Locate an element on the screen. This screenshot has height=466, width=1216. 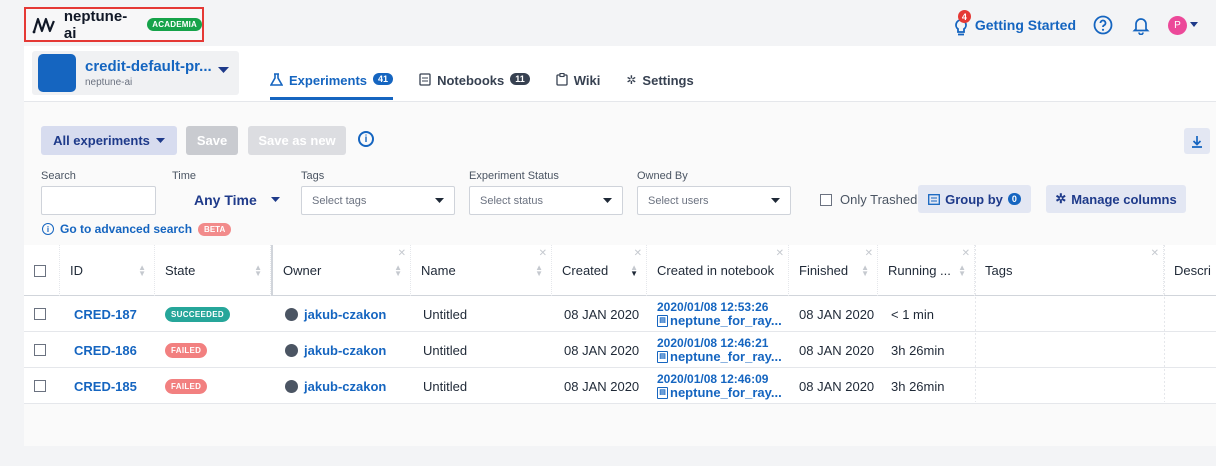
column-label: Finished is located at coordinates (824, 270).